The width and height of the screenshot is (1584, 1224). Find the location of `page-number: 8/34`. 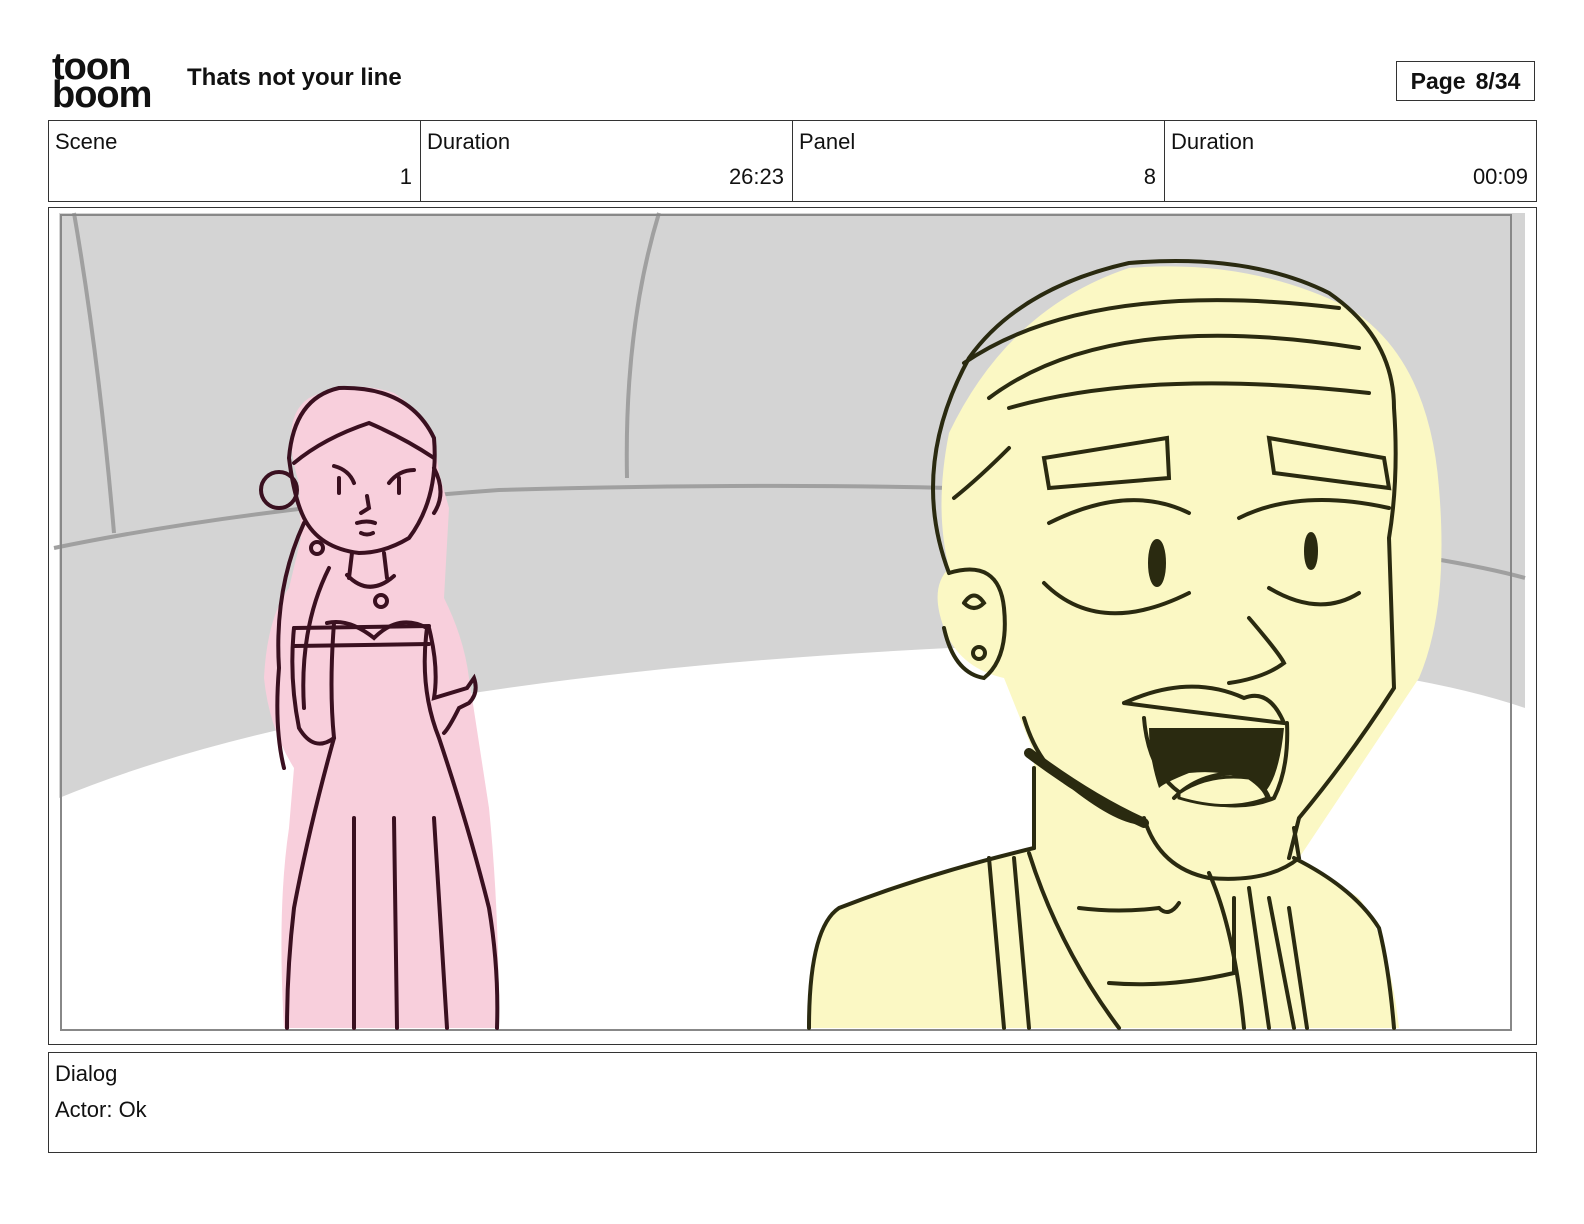

page-number: 8/34 is located at coordinates (1498, 80).